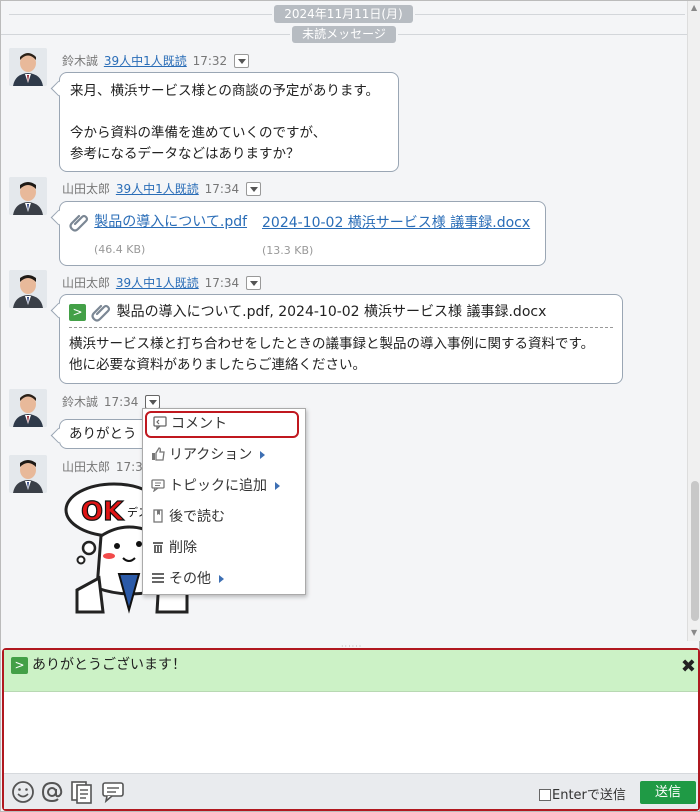  What do you see at coordinates (157, 235) in the screenshot?
I see `file-attachment: 製品の導入について.pdf (46.4 KB)` at bounding box center [157, 235].